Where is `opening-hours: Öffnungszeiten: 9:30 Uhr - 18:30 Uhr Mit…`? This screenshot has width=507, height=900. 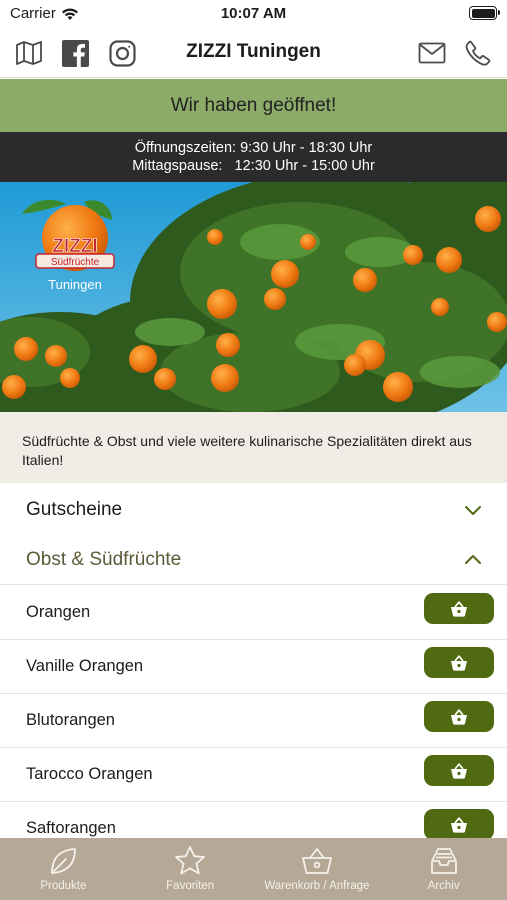 opening-hours: Öffnungszeiten: 9:30 Uhr - 18:30 Uhr Mit… is located at coordinates (253, 157).